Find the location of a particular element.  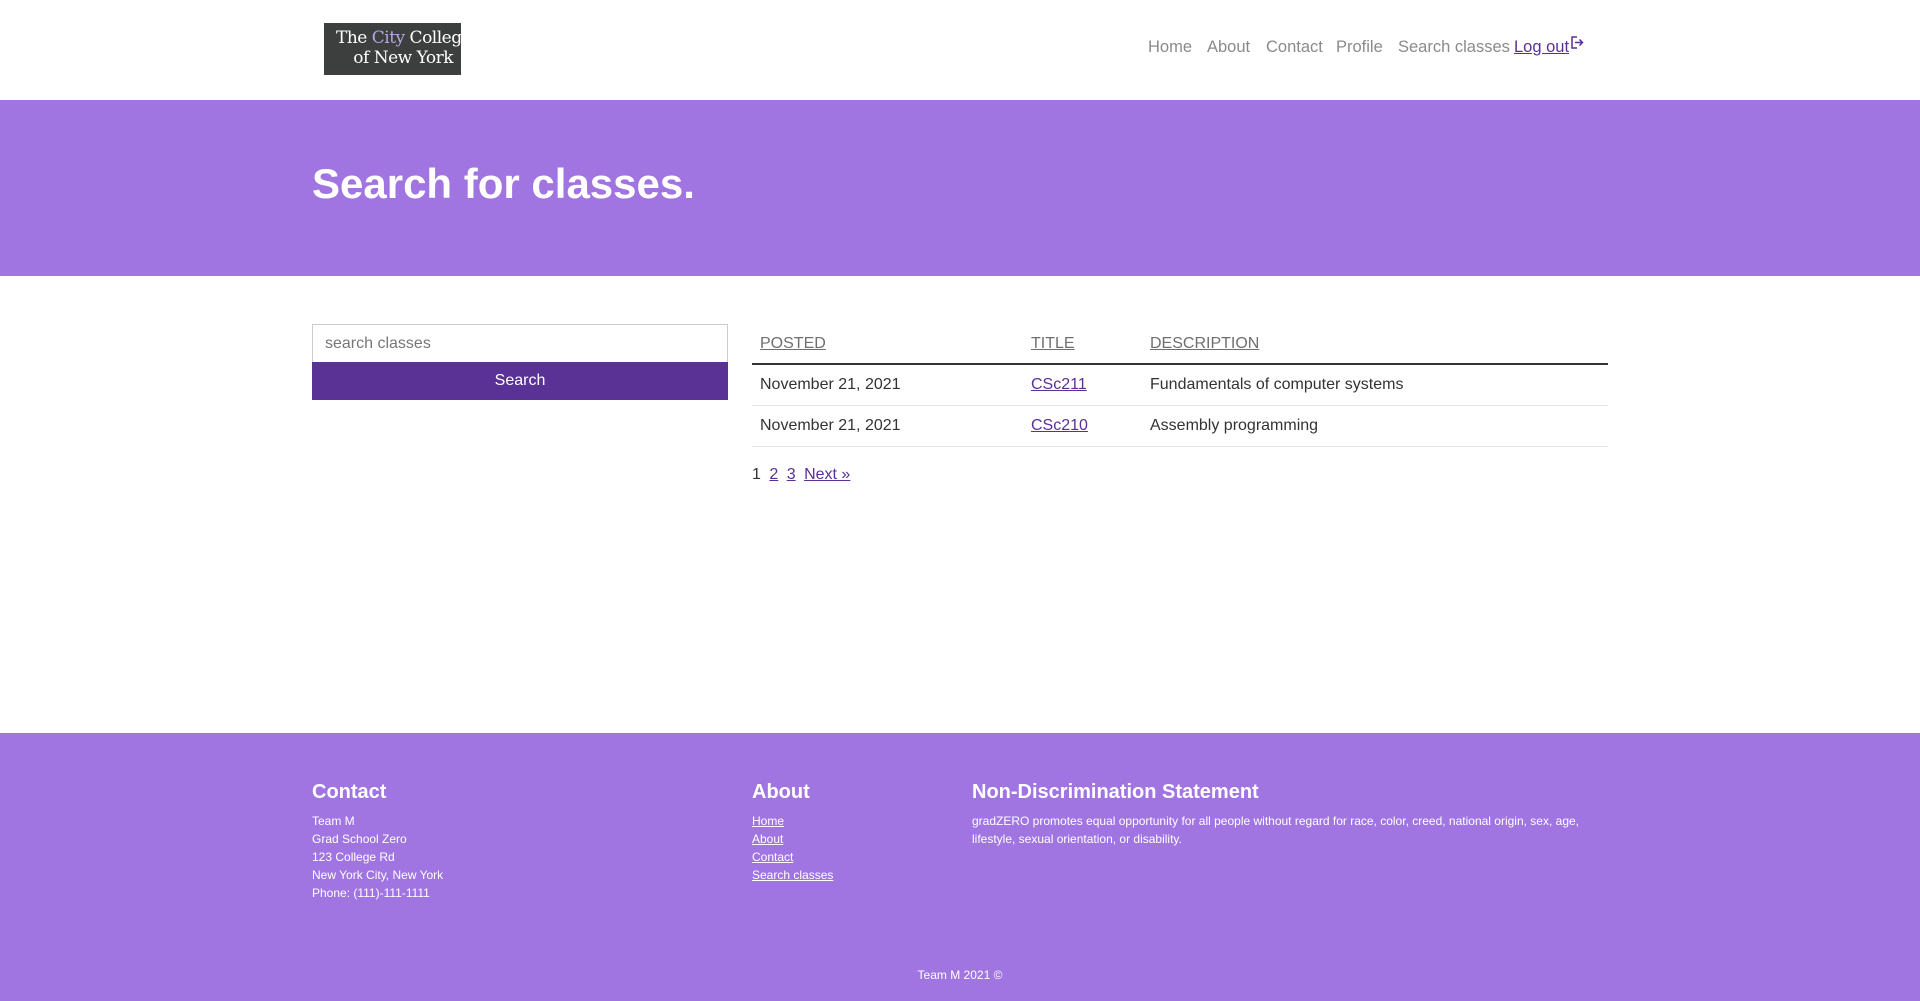

footer-link-home: Home is located at coordinates (792, 821).